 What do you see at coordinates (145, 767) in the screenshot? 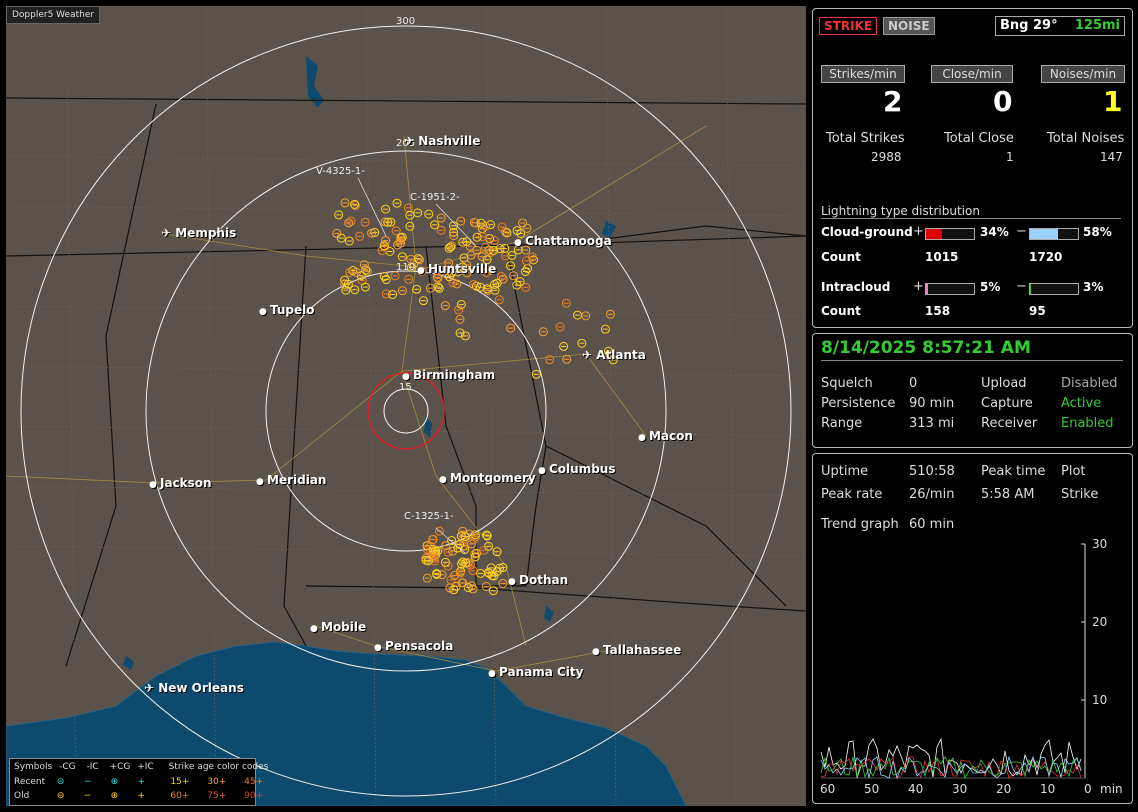
I see `legend-header: +IC` at bounding box center [145, 767].